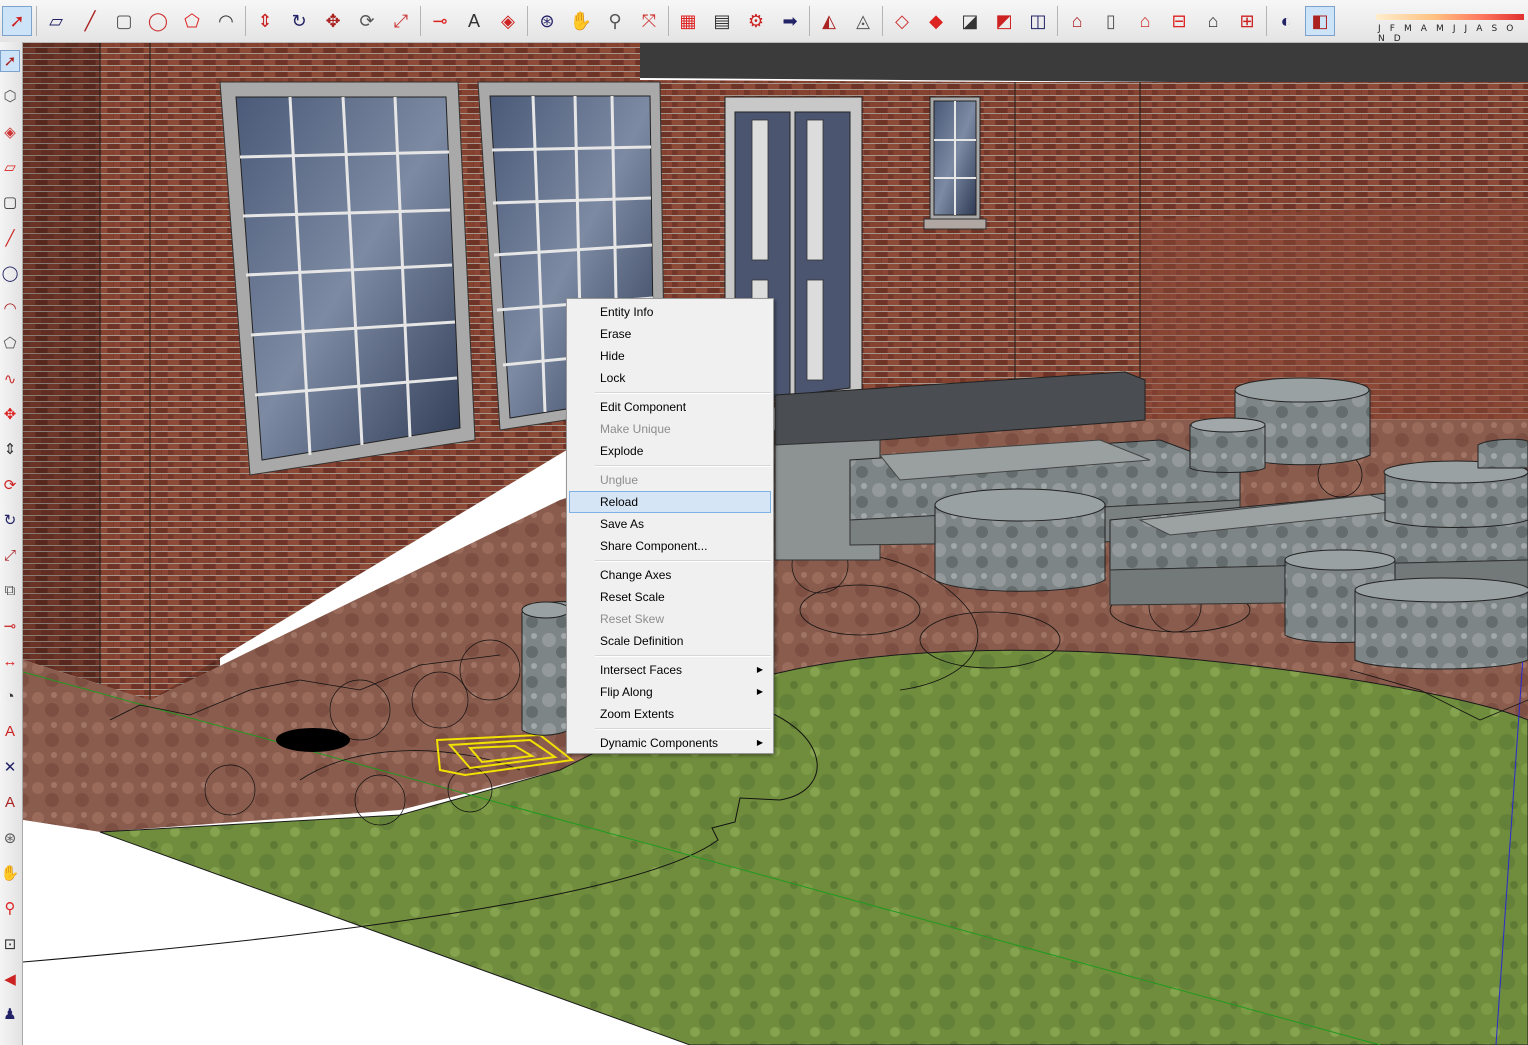 This screenshot has height=1045, width=1528. Describe the element at coordinates (1077, 21) in the screenshot. I see `iso-view-icon: ⌂` at that location.